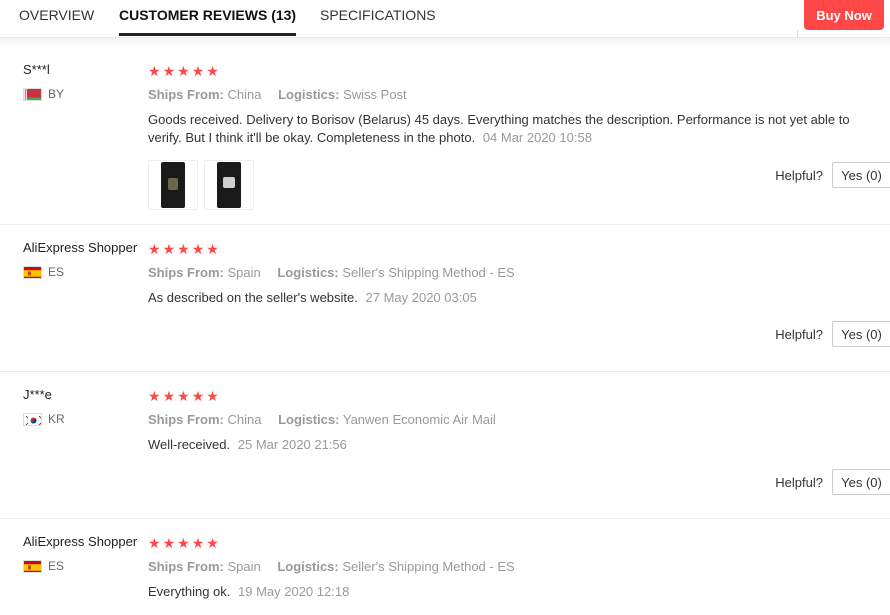  Describe the element at coordinates (292, 444) in the screenshot. I see `review-date: 25 Mar 2020 21:56` at that location.